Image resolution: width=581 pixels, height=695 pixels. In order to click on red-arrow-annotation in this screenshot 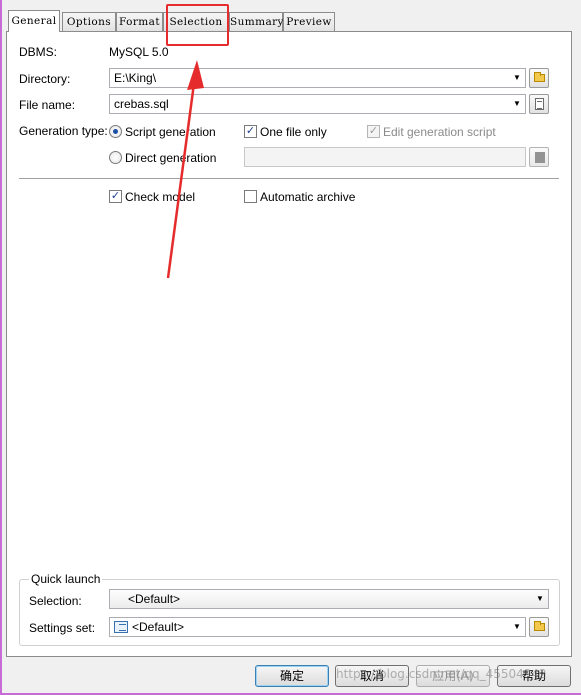, I will do `click(185, 169)`.